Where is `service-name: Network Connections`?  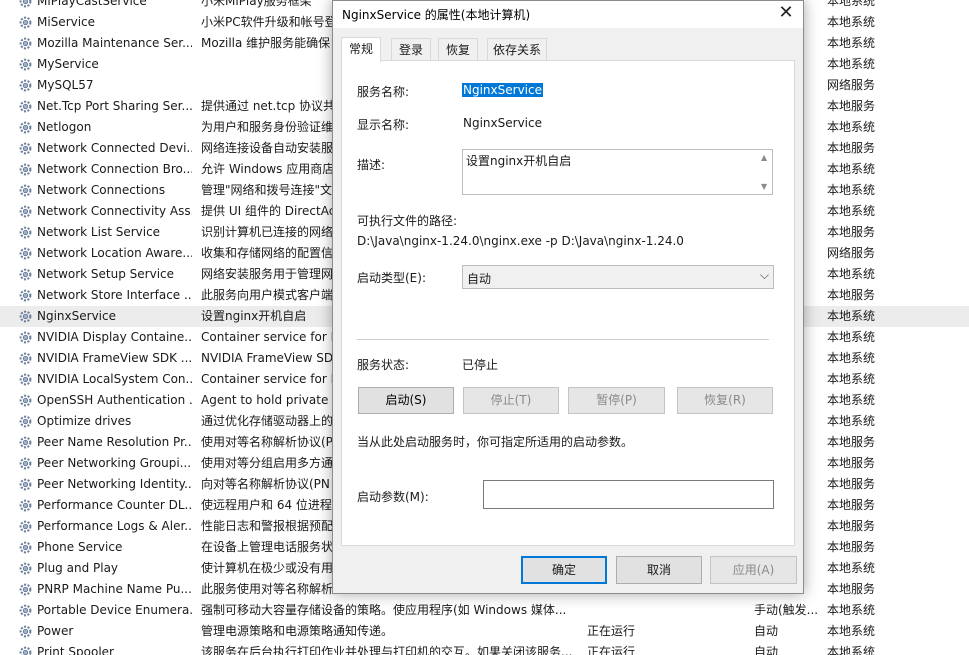
service-name: Network Connections is located at coordinates (101, 190).